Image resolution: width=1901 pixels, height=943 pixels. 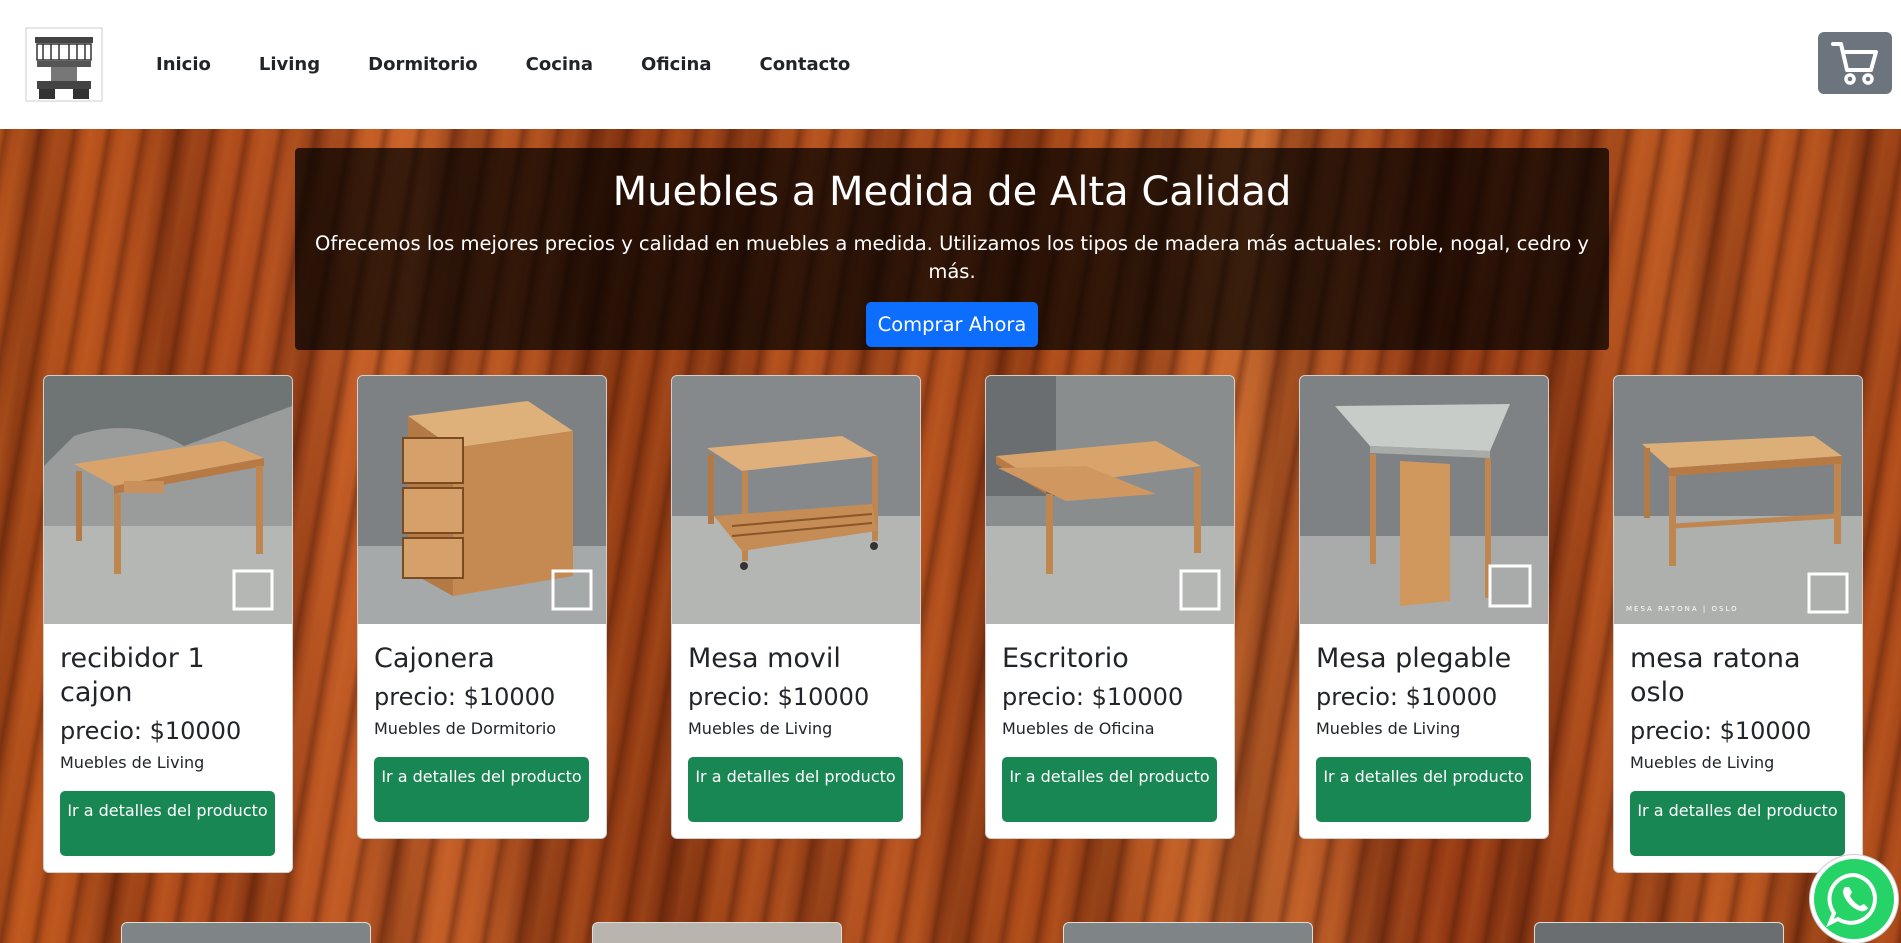 I want to click on product-title: recibidor 1 cajon, so click(x=132, y=675).